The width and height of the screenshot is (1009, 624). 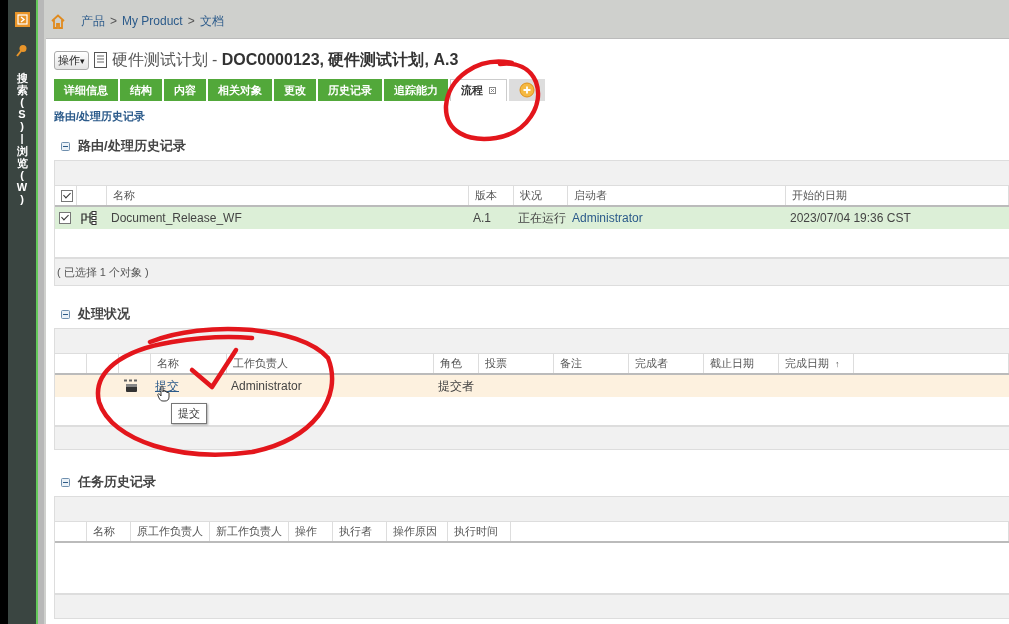 I want to click on column-header: 执行时间, so click(x=479, y=531).